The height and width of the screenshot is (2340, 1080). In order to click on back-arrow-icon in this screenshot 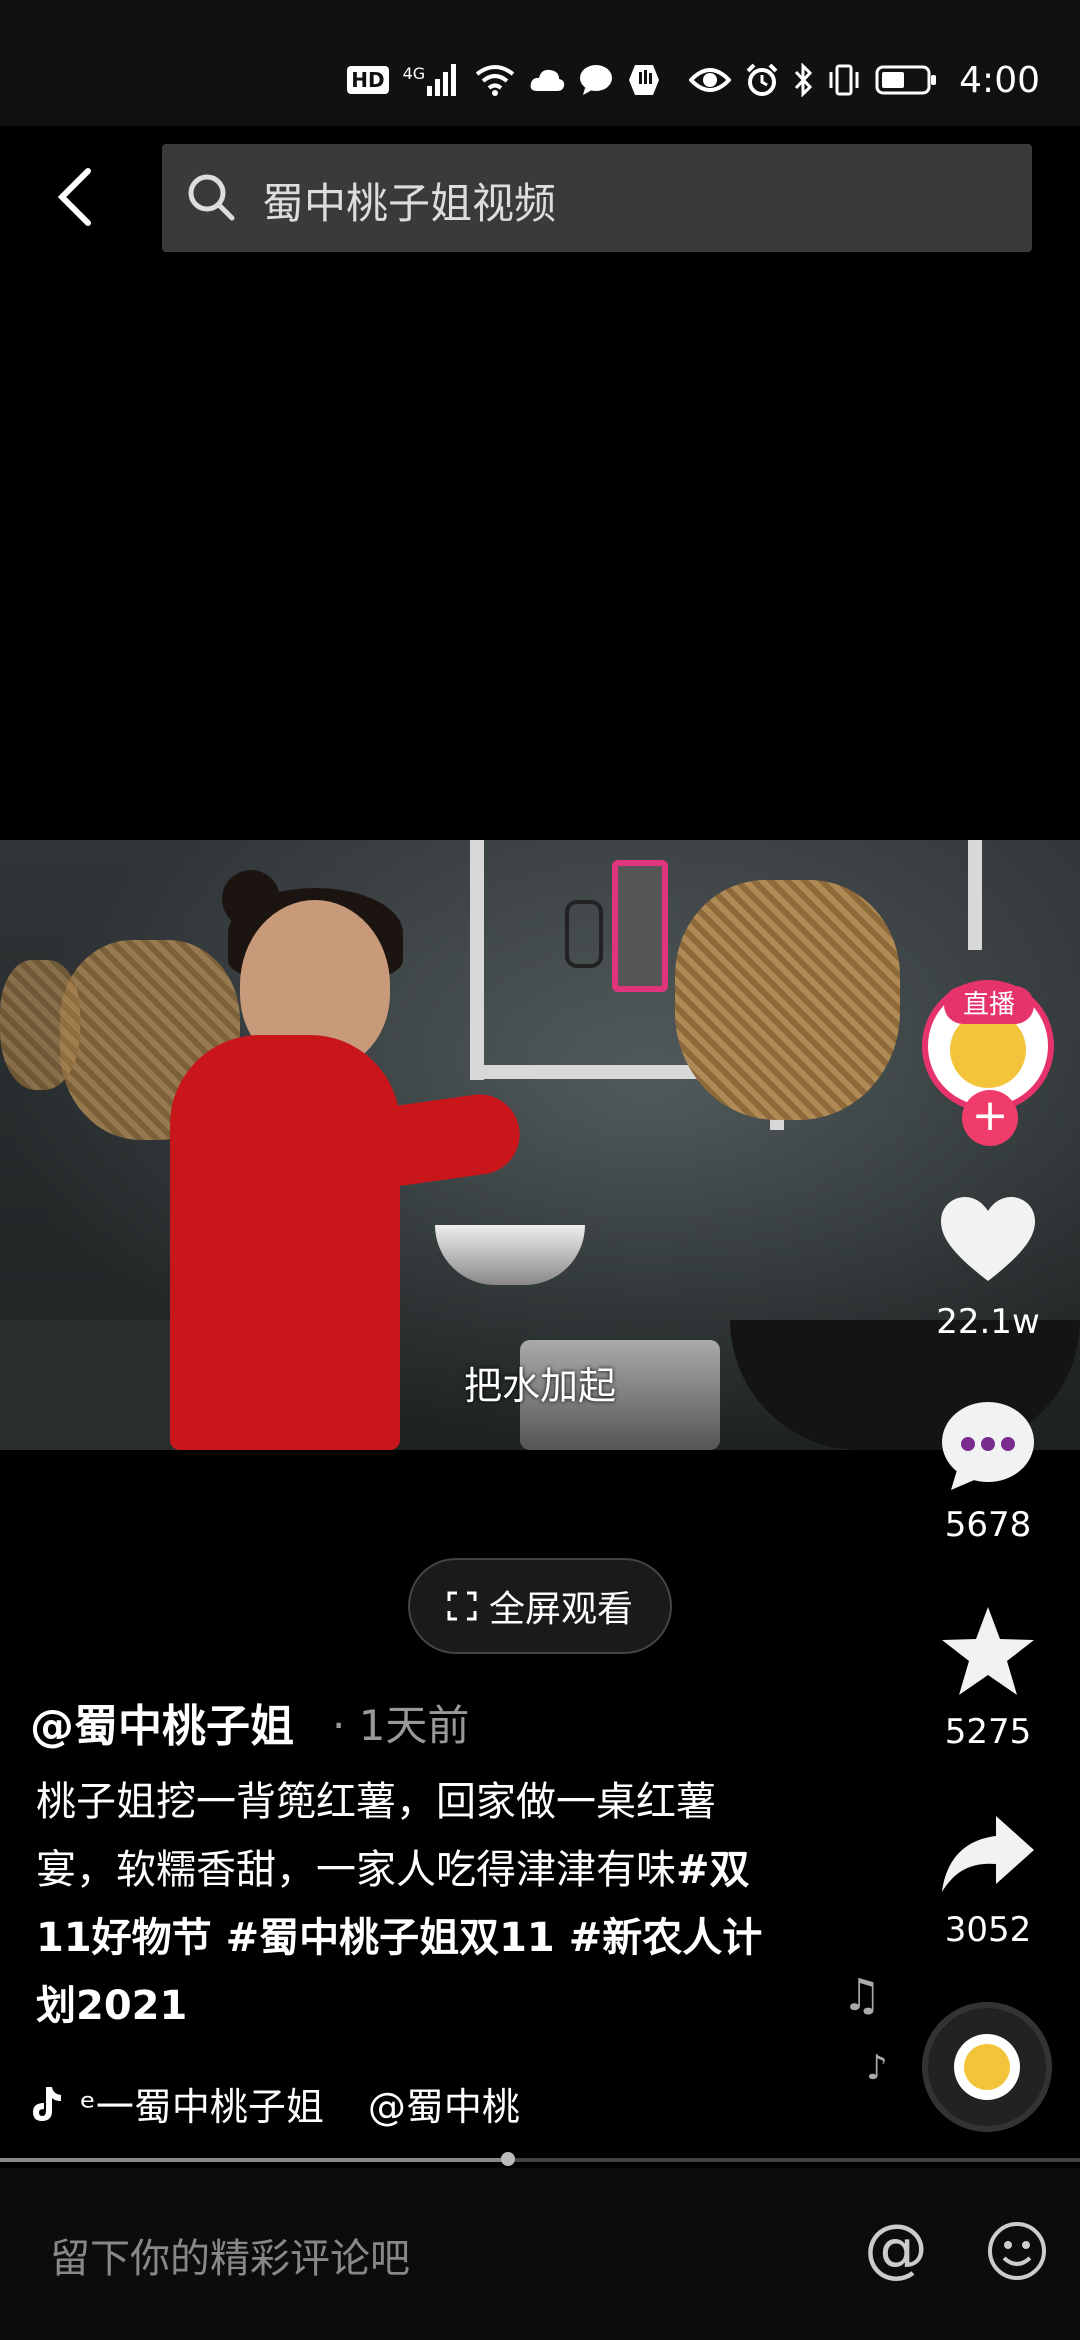, I will do `click(74, 197)`.